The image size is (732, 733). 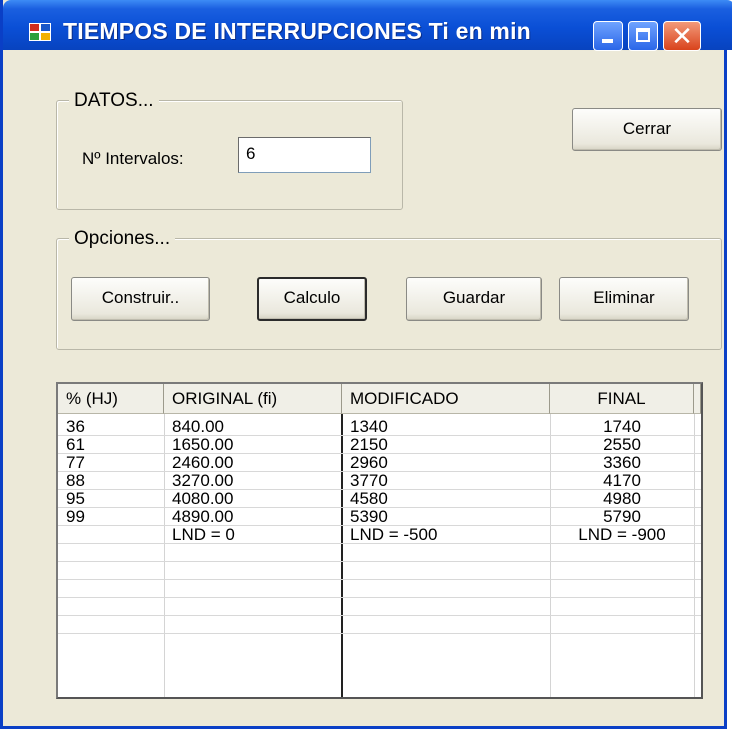 What do you see at coordinates (624, 299) in the screenshot?
I see `eliminar-button: Eliminar` at bounding box center [624, 299].